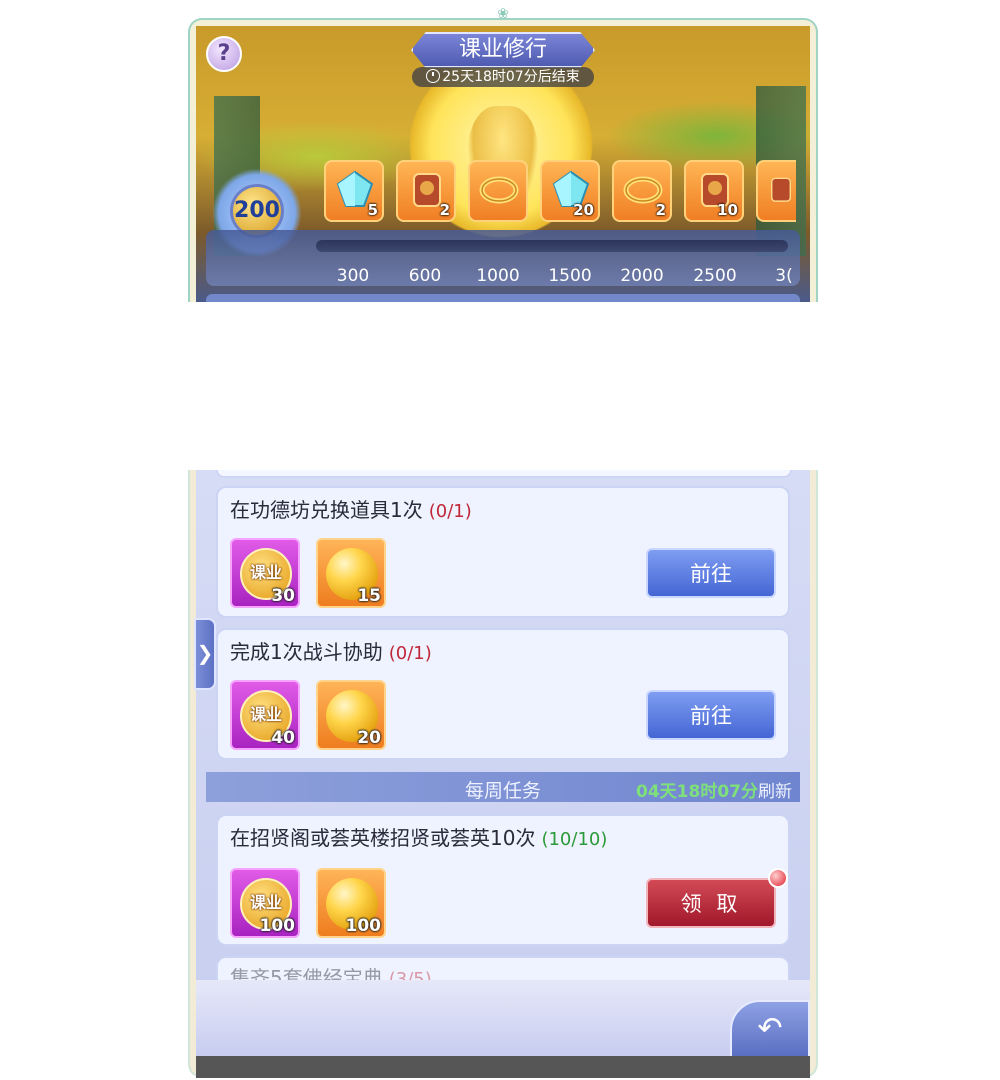  I want to click on chevron-right-icon: ❯, so click(205, 653).